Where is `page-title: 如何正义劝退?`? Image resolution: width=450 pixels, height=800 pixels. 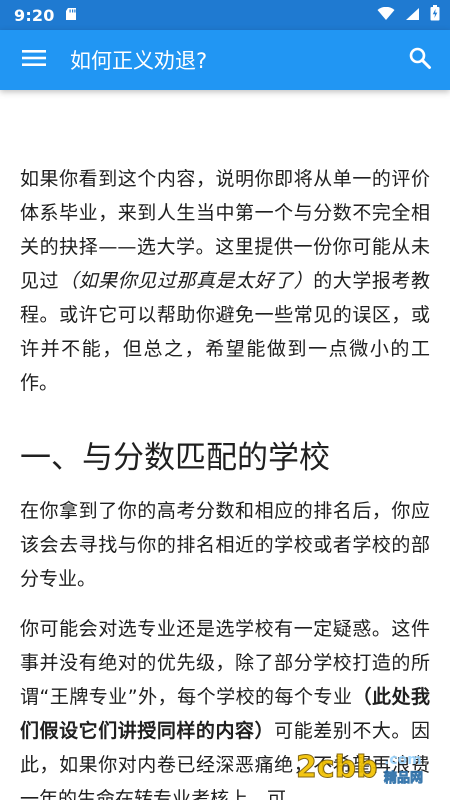
page-title: 如何正义劝退? is located at coordinates (139, 61).